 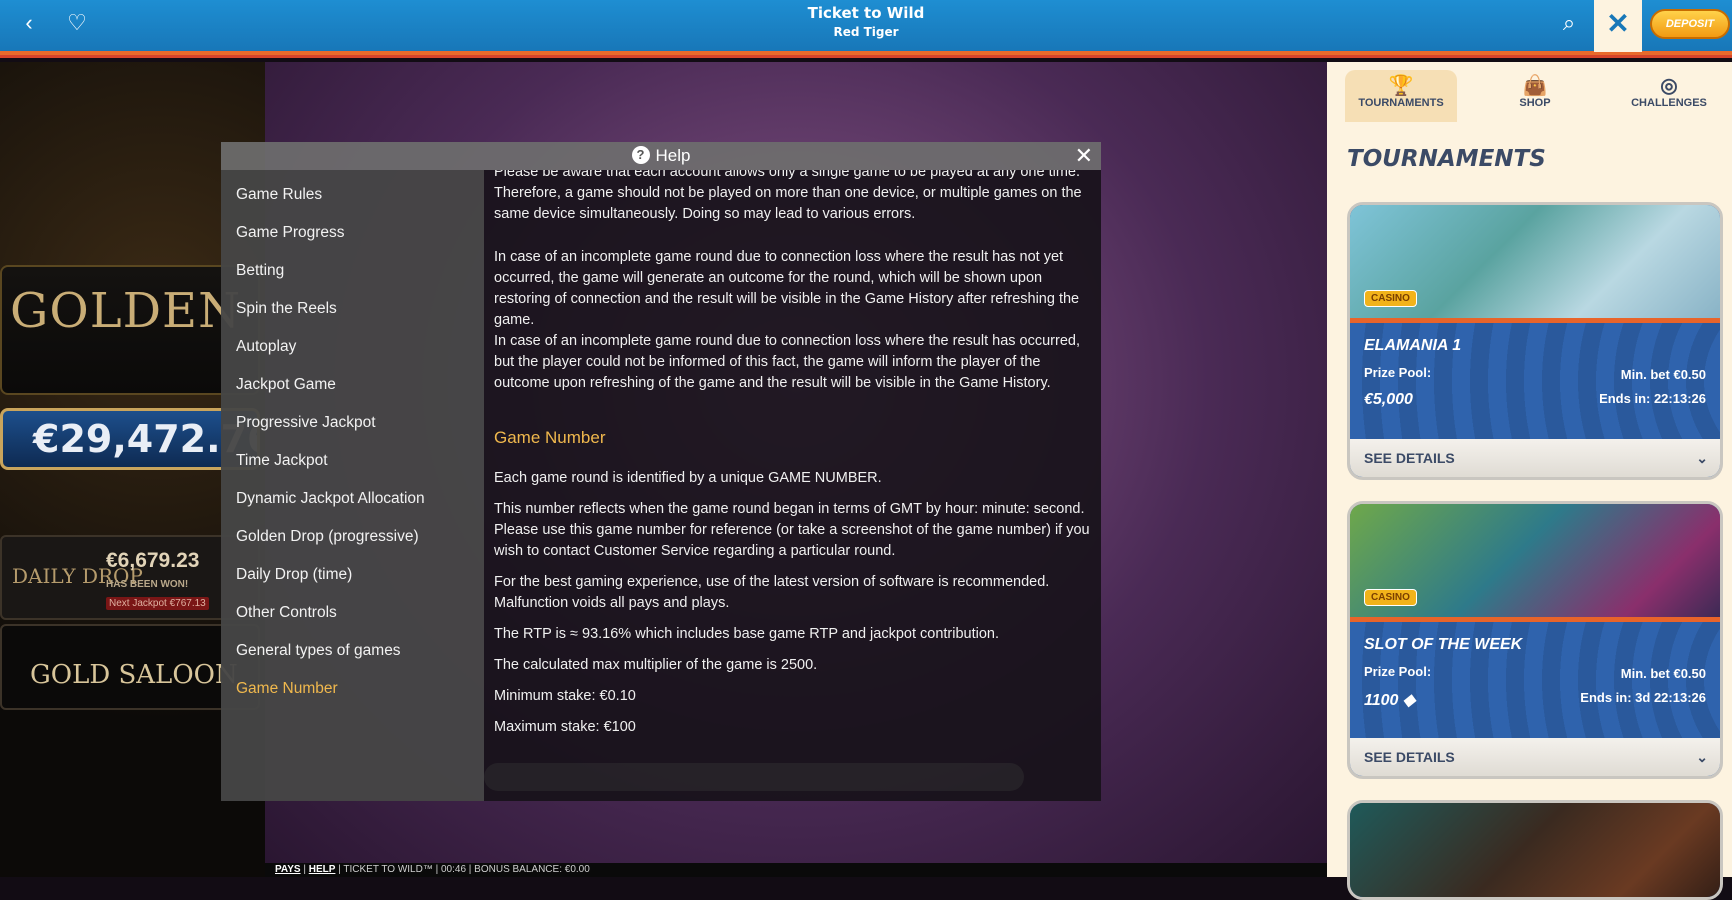 I want to click on section-title-game-number: Game Number, so click(x=550, y=437).